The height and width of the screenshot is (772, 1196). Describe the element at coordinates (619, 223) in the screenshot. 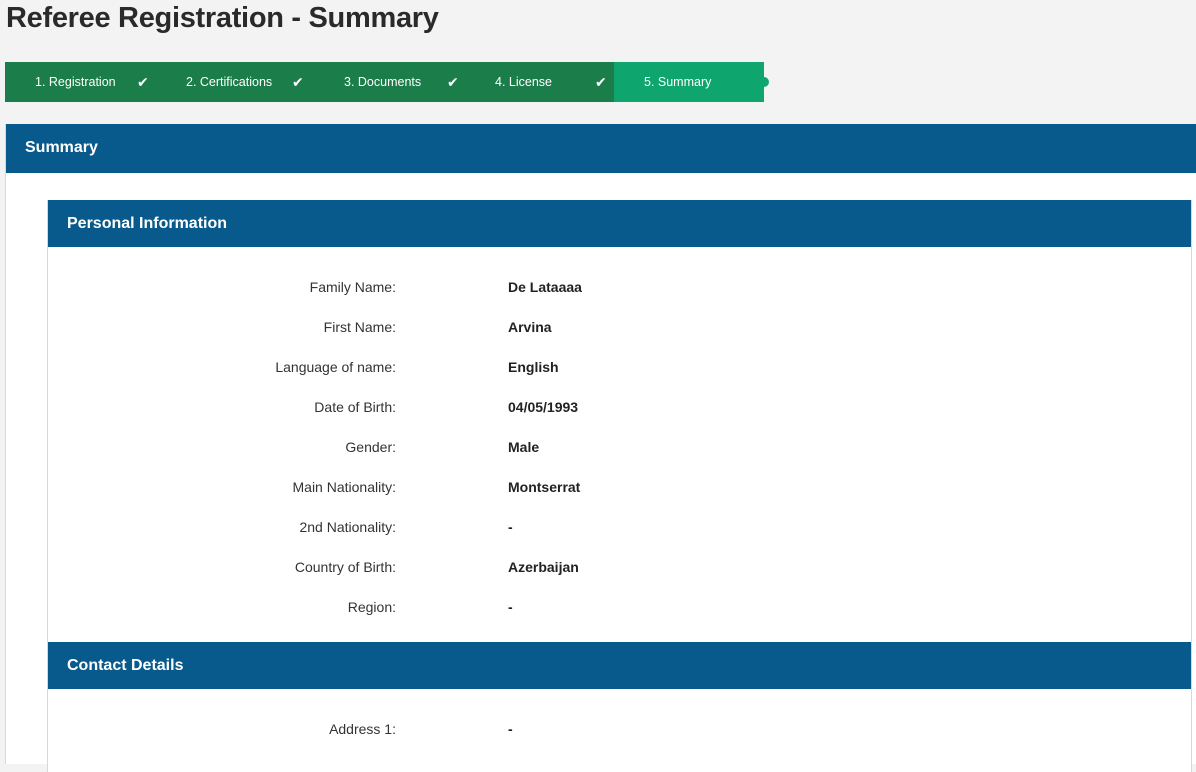

I see `personal-information-title: Personal Information` at that location.